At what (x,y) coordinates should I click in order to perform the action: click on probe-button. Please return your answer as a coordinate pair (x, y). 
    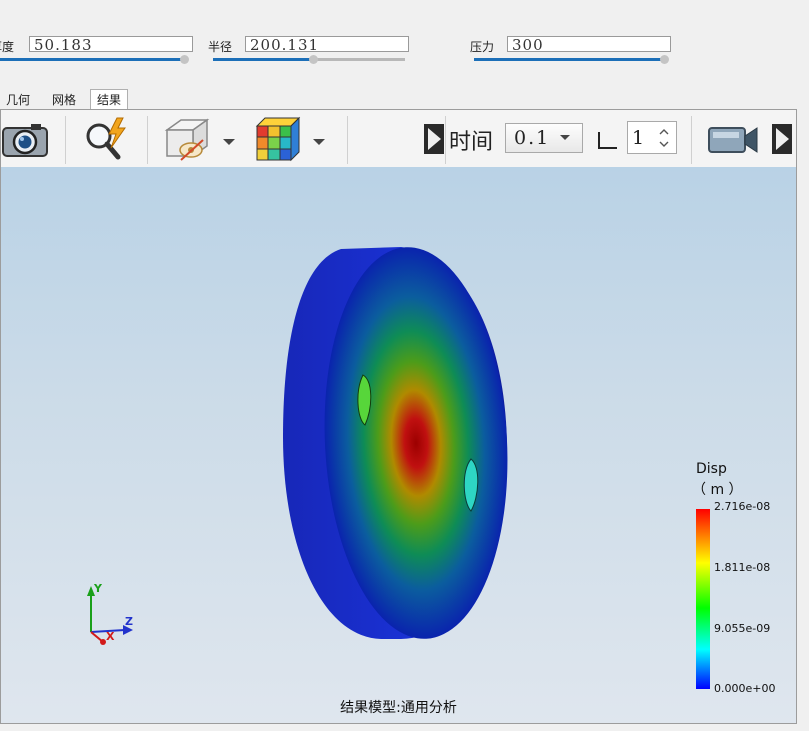
    Looking at the image, I should click on (108, 139).